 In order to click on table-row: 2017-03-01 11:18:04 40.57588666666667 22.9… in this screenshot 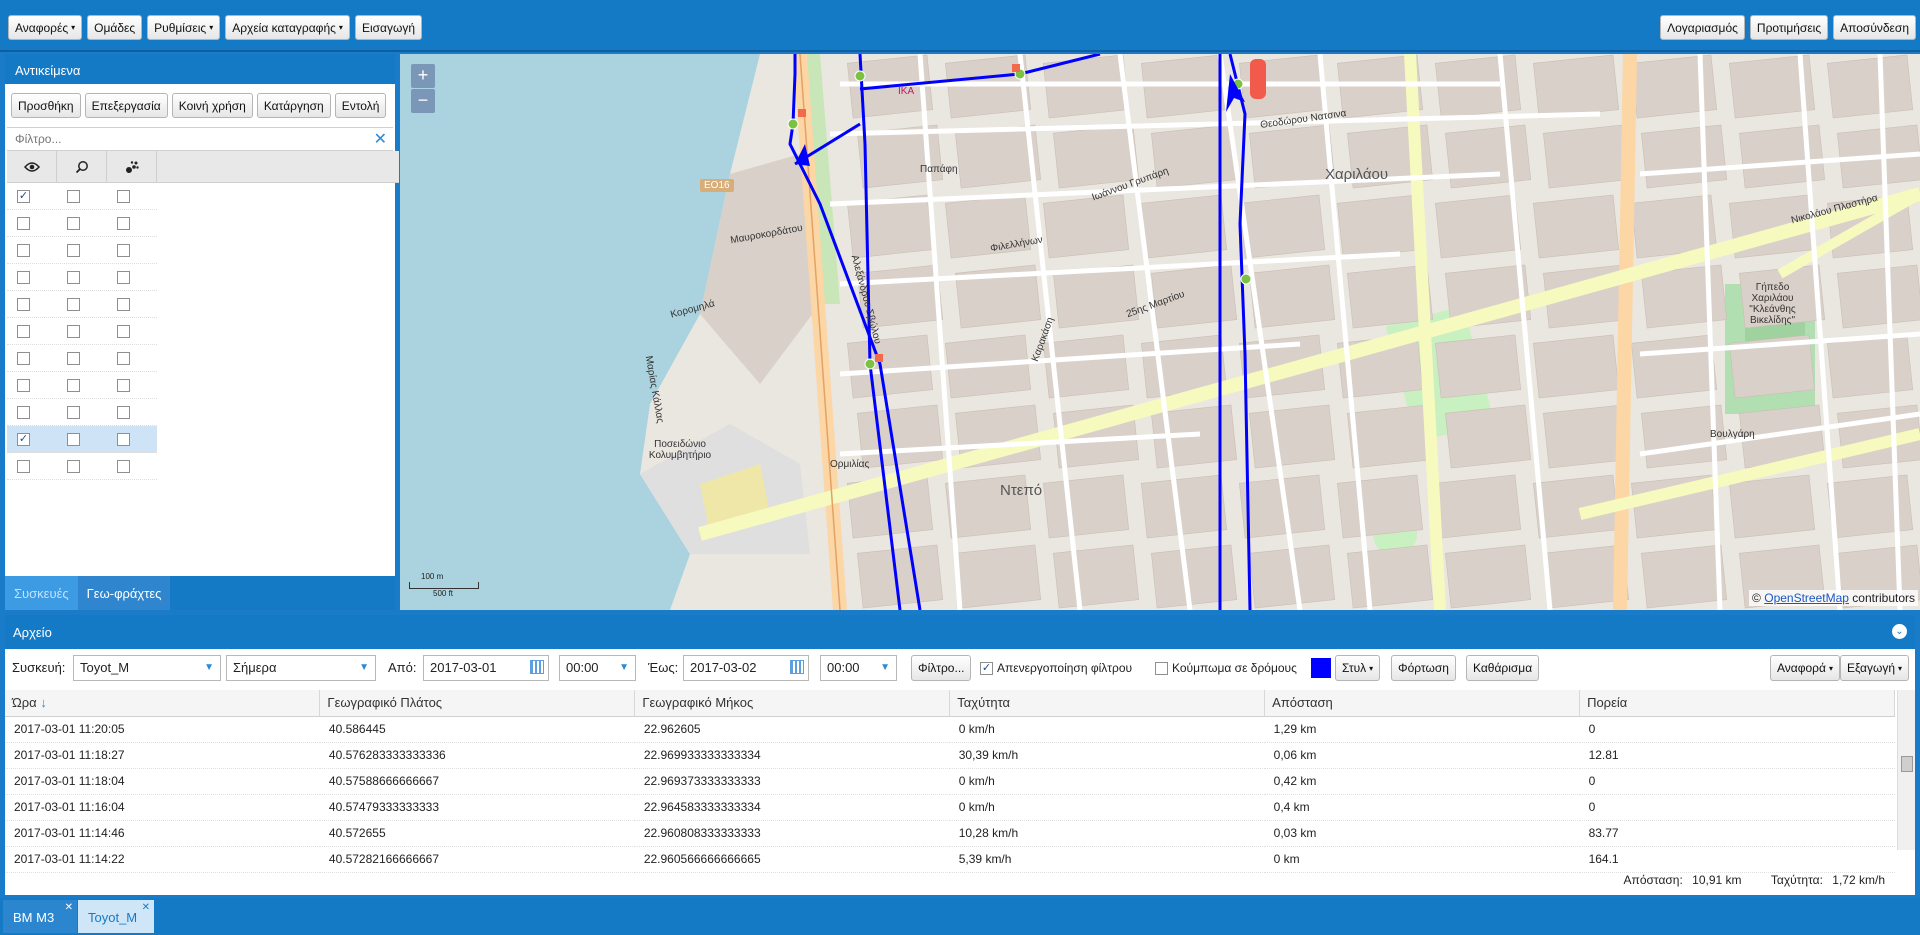, I will do `click(950, 781)`.